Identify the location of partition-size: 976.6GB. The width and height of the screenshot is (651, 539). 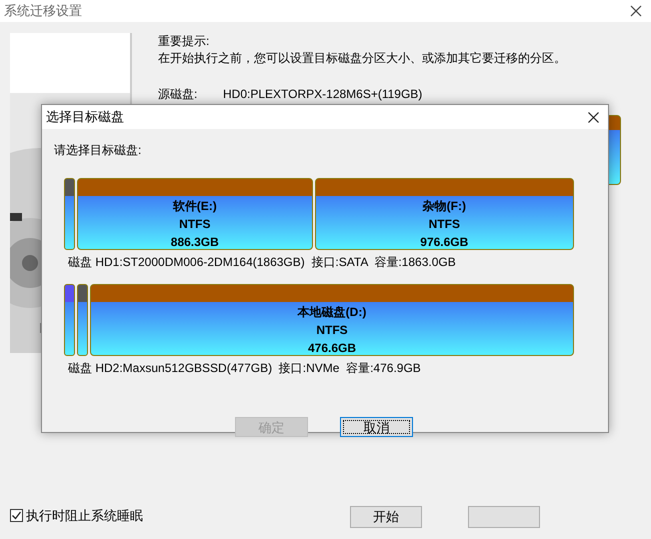
(444, 242).